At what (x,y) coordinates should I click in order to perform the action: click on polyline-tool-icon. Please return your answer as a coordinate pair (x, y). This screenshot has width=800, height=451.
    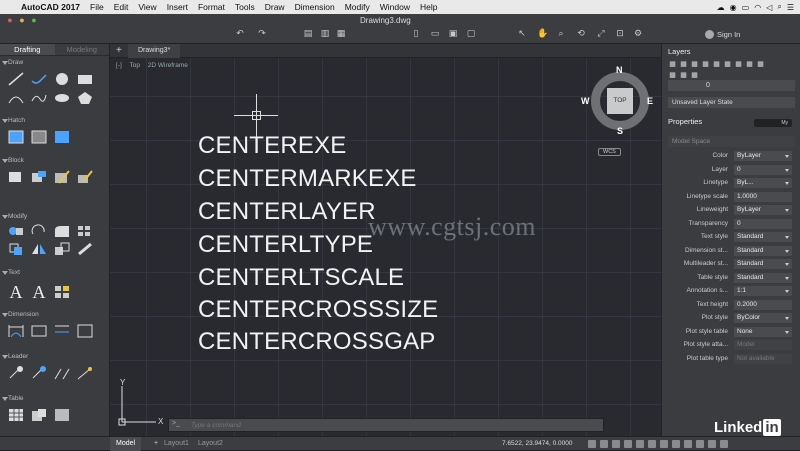
    Looking at the image, I should click on (39, 79).